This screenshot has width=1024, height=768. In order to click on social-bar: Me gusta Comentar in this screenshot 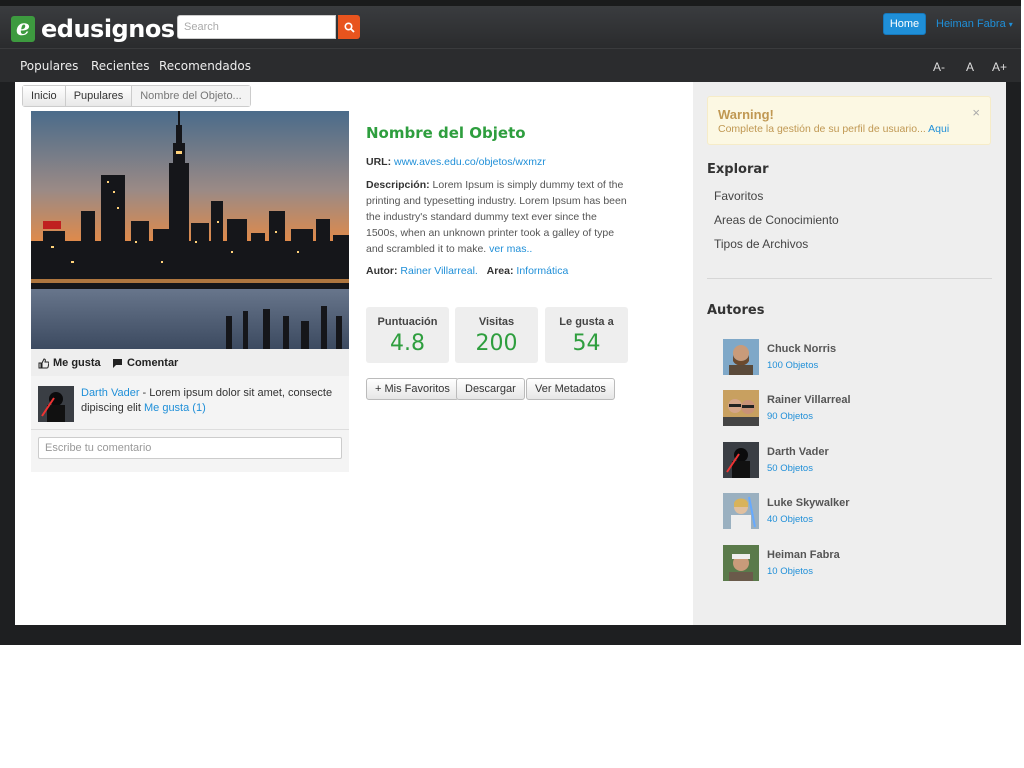, I will do `click(190, 362)`.